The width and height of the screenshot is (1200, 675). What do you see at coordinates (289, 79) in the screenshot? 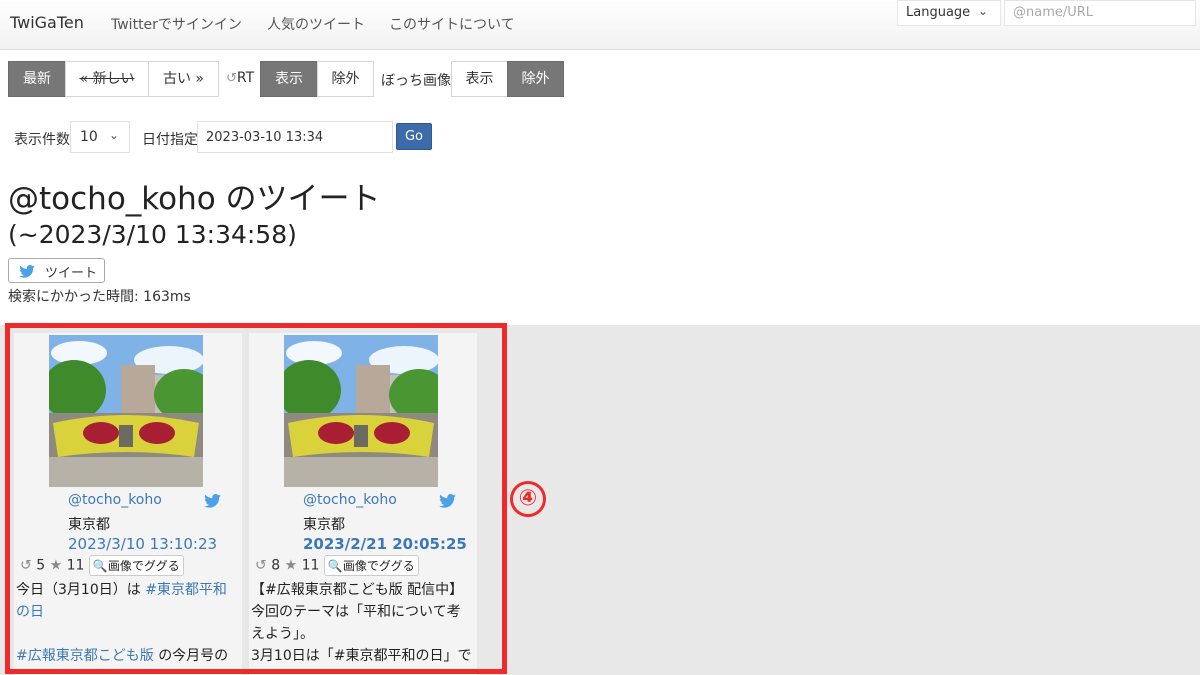
I see `rt-show-button: 表示` at bounding box center [289, 79].